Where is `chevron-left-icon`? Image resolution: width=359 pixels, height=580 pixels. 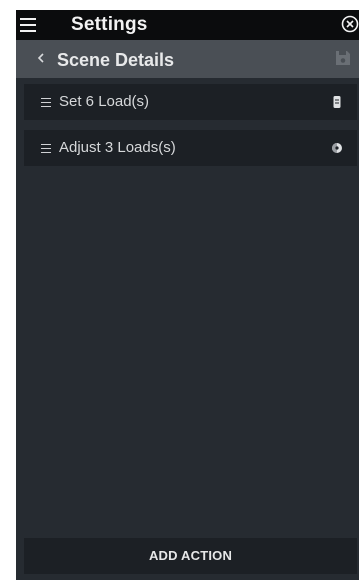
chevron-left-icon is located at coordinates (41, 58).